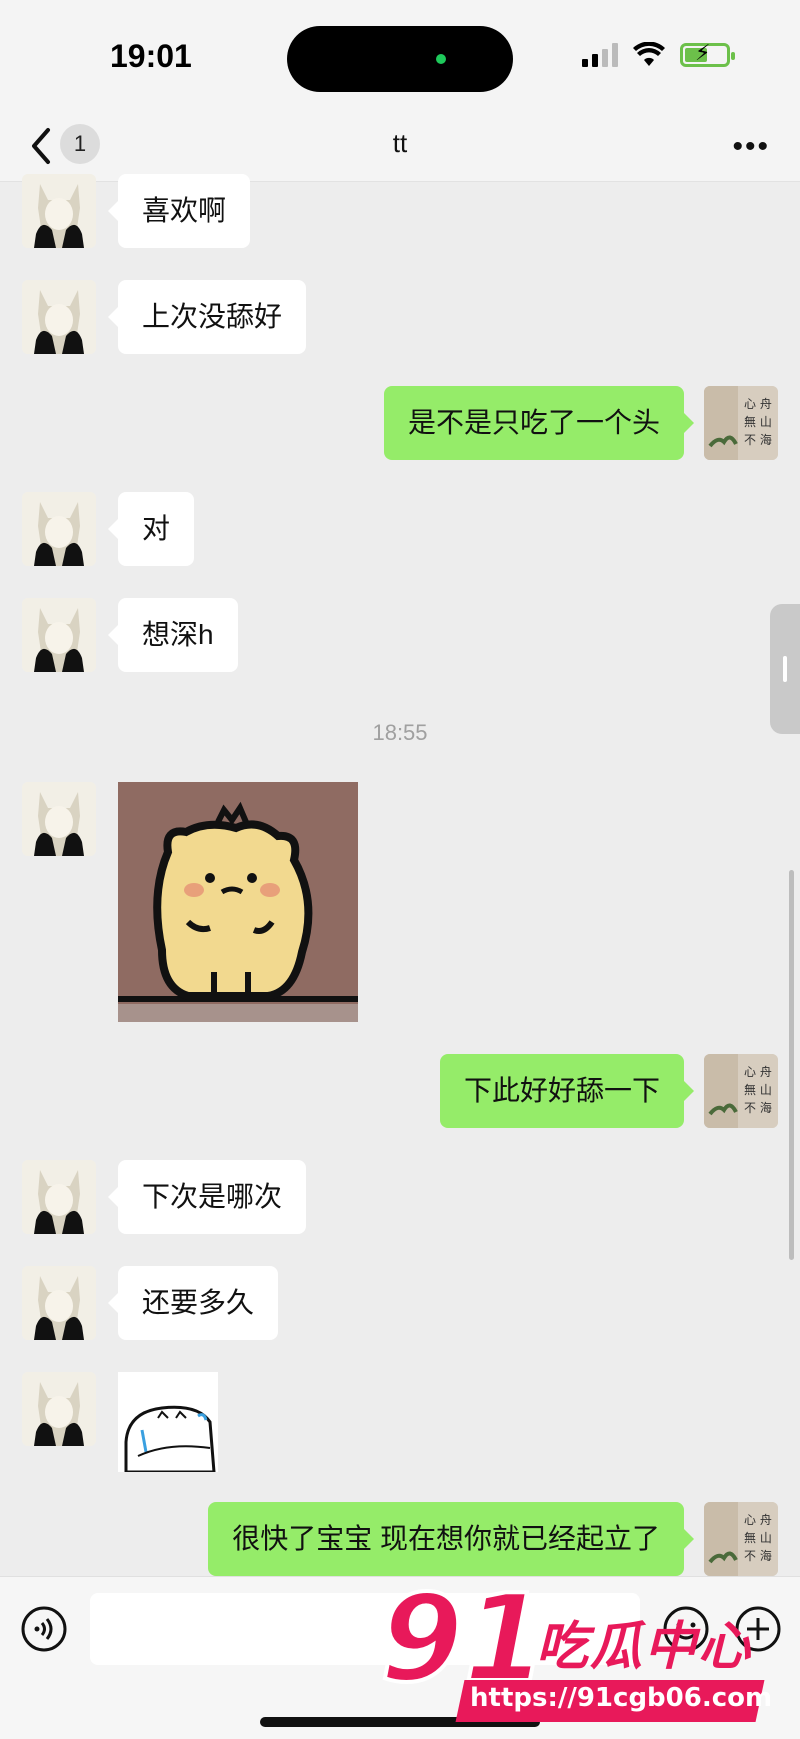 The height and width of the screenshot is (1739, 800). Describe the element at coordinates (621, 1698) in the screenshot. I see `watermark-url: https://91cgb06.com` at that location.